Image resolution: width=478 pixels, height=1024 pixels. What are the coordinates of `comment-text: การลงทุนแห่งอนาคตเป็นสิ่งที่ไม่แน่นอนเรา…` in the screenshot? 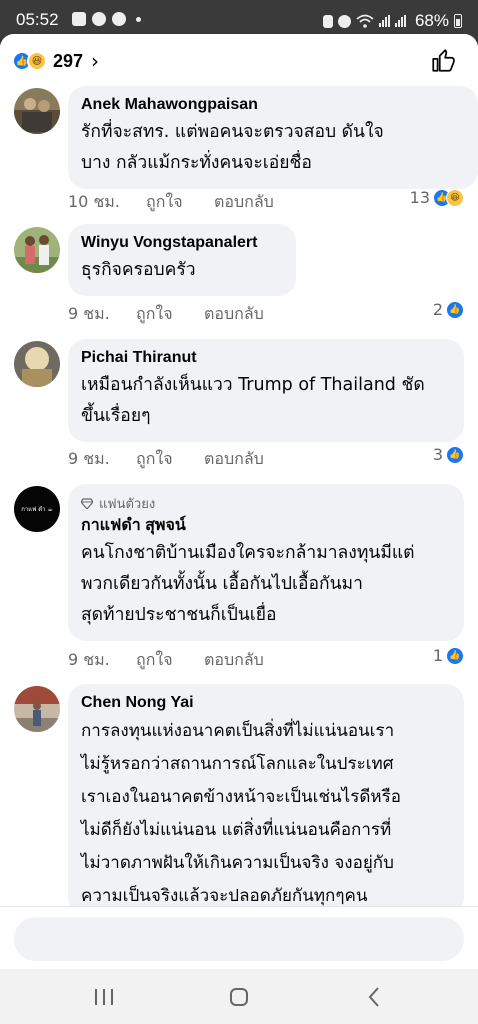 It's located at (241, 813).